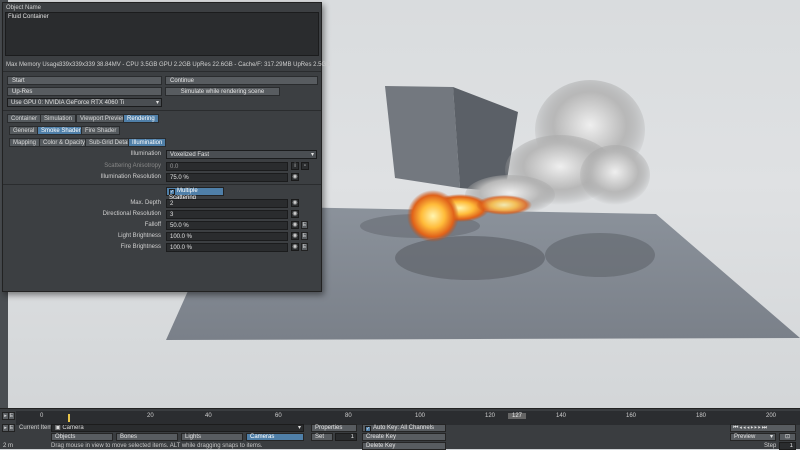 This screenshot has height=450, width=800. What do you see at coordinates (404, 437) in the screenshot?
I see `create-key-button: Create Key` at bounding box center [404, 437].